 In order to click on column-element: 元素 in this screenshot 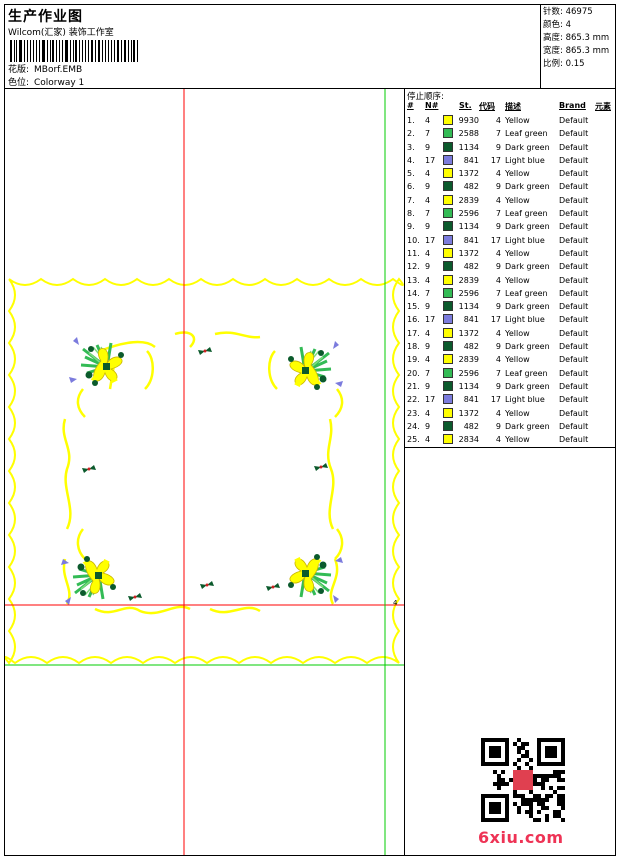, I will do `click(603, 106)`.